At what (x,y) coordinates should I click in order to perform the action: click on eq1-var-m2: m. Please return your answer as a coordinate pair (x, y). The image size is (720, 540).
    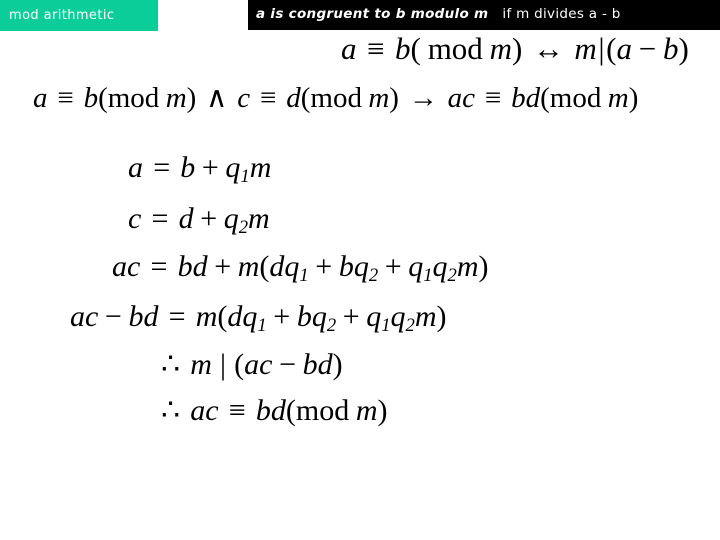
    Looking at the image, I should click on (585, 48).